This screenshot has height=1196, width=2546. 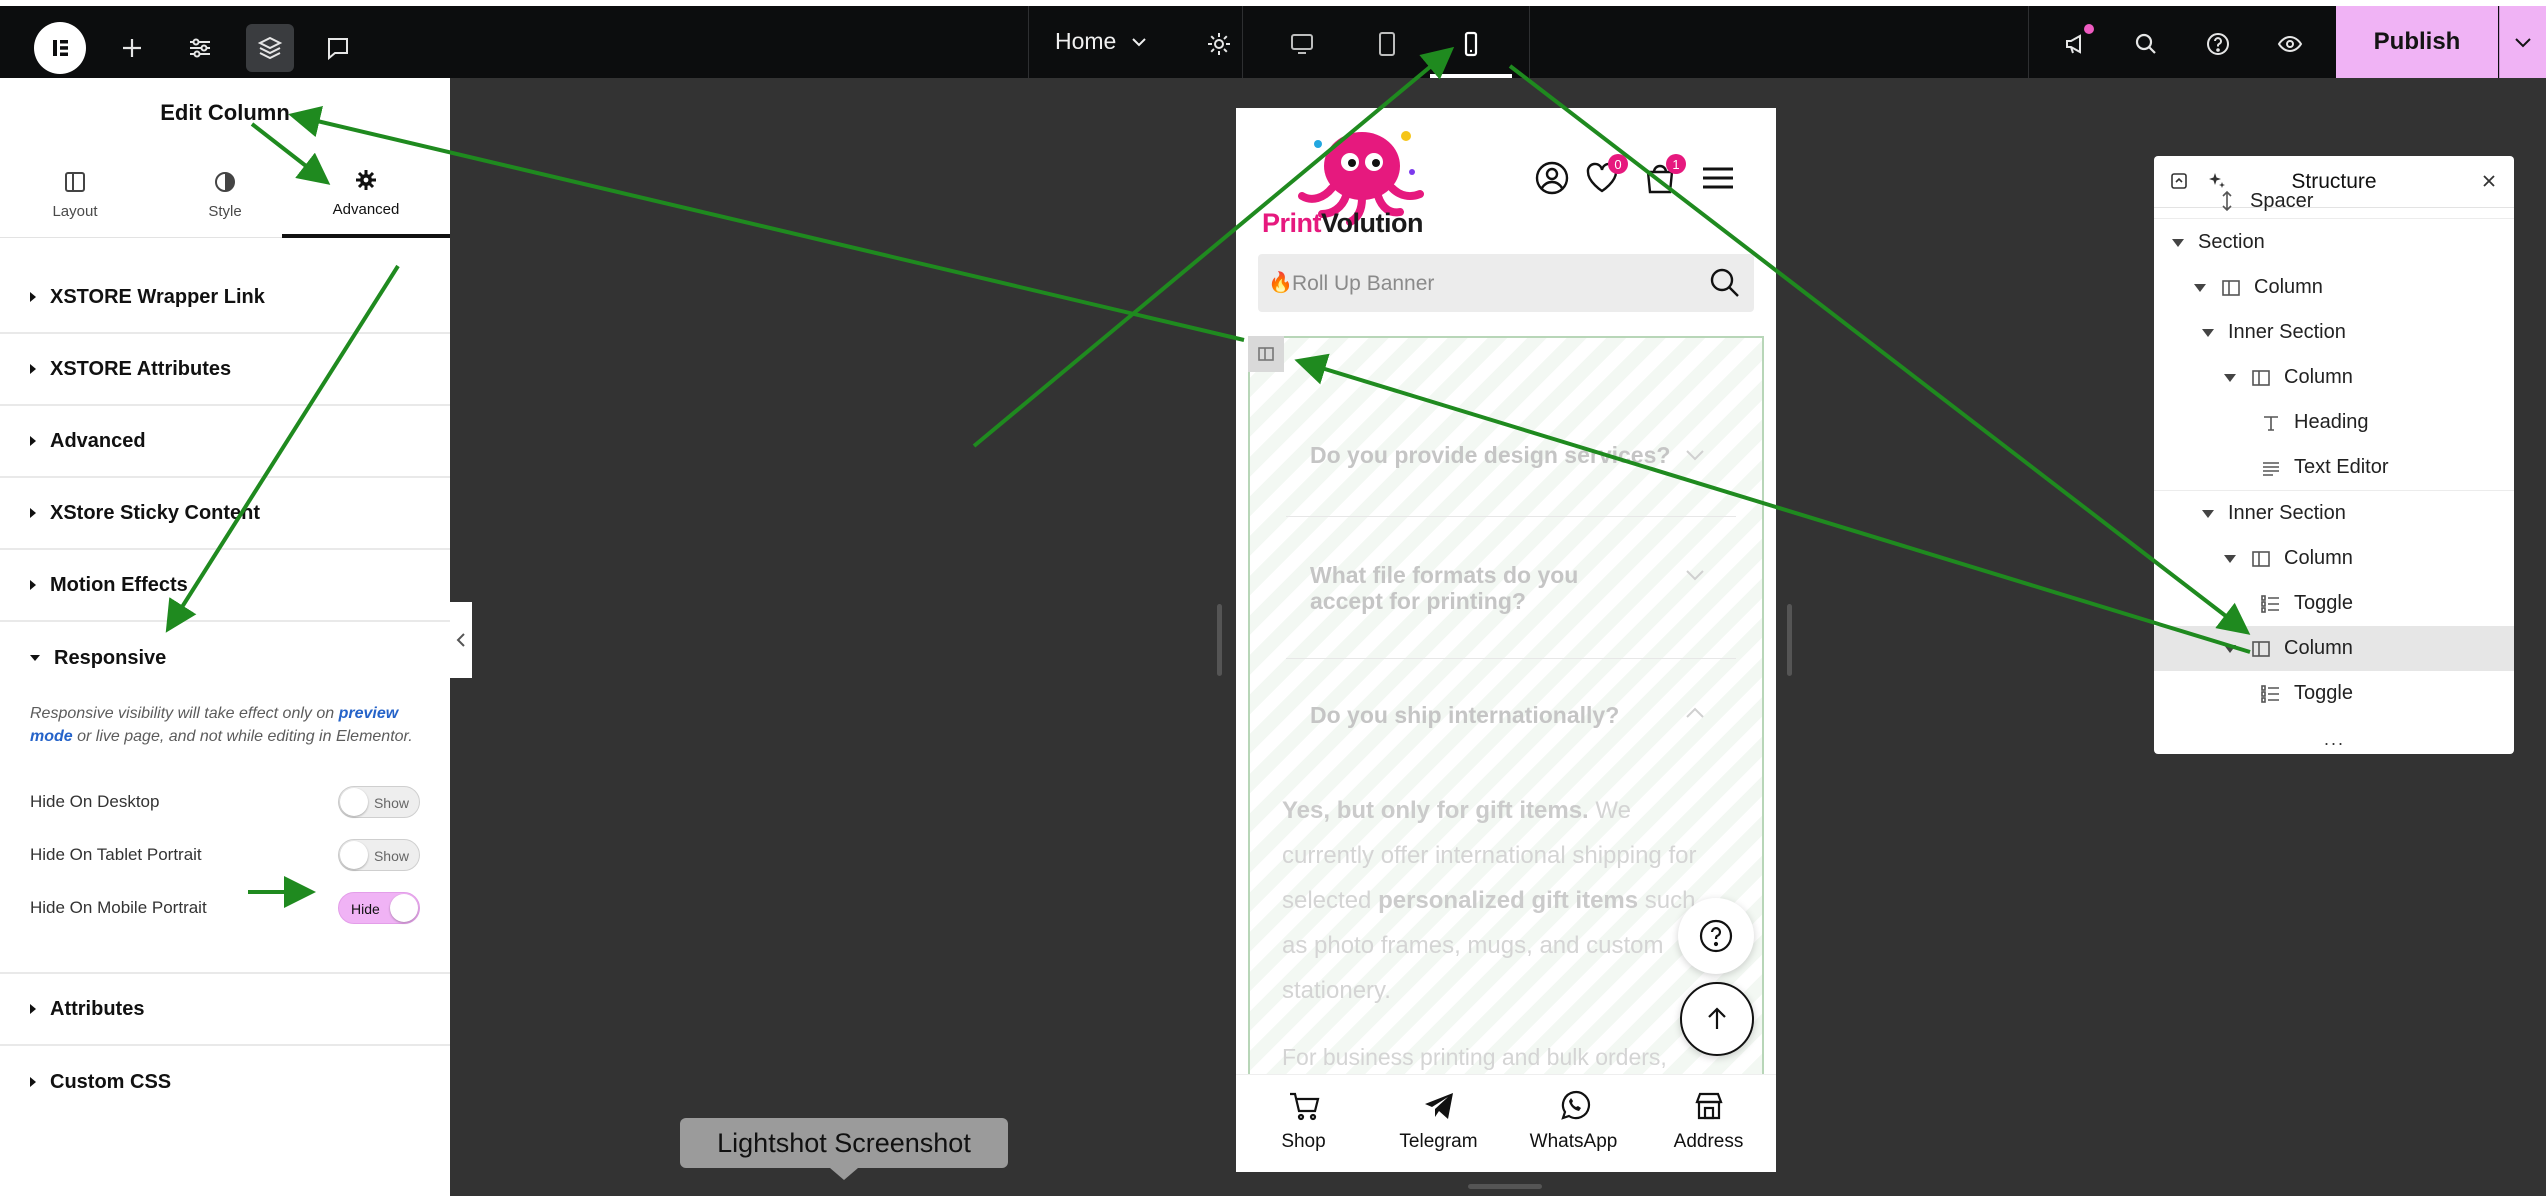 What do you see at coordinates (200, 48) in the screenshot?
I see `site-settings-icon` at bounding box center [200, 48].